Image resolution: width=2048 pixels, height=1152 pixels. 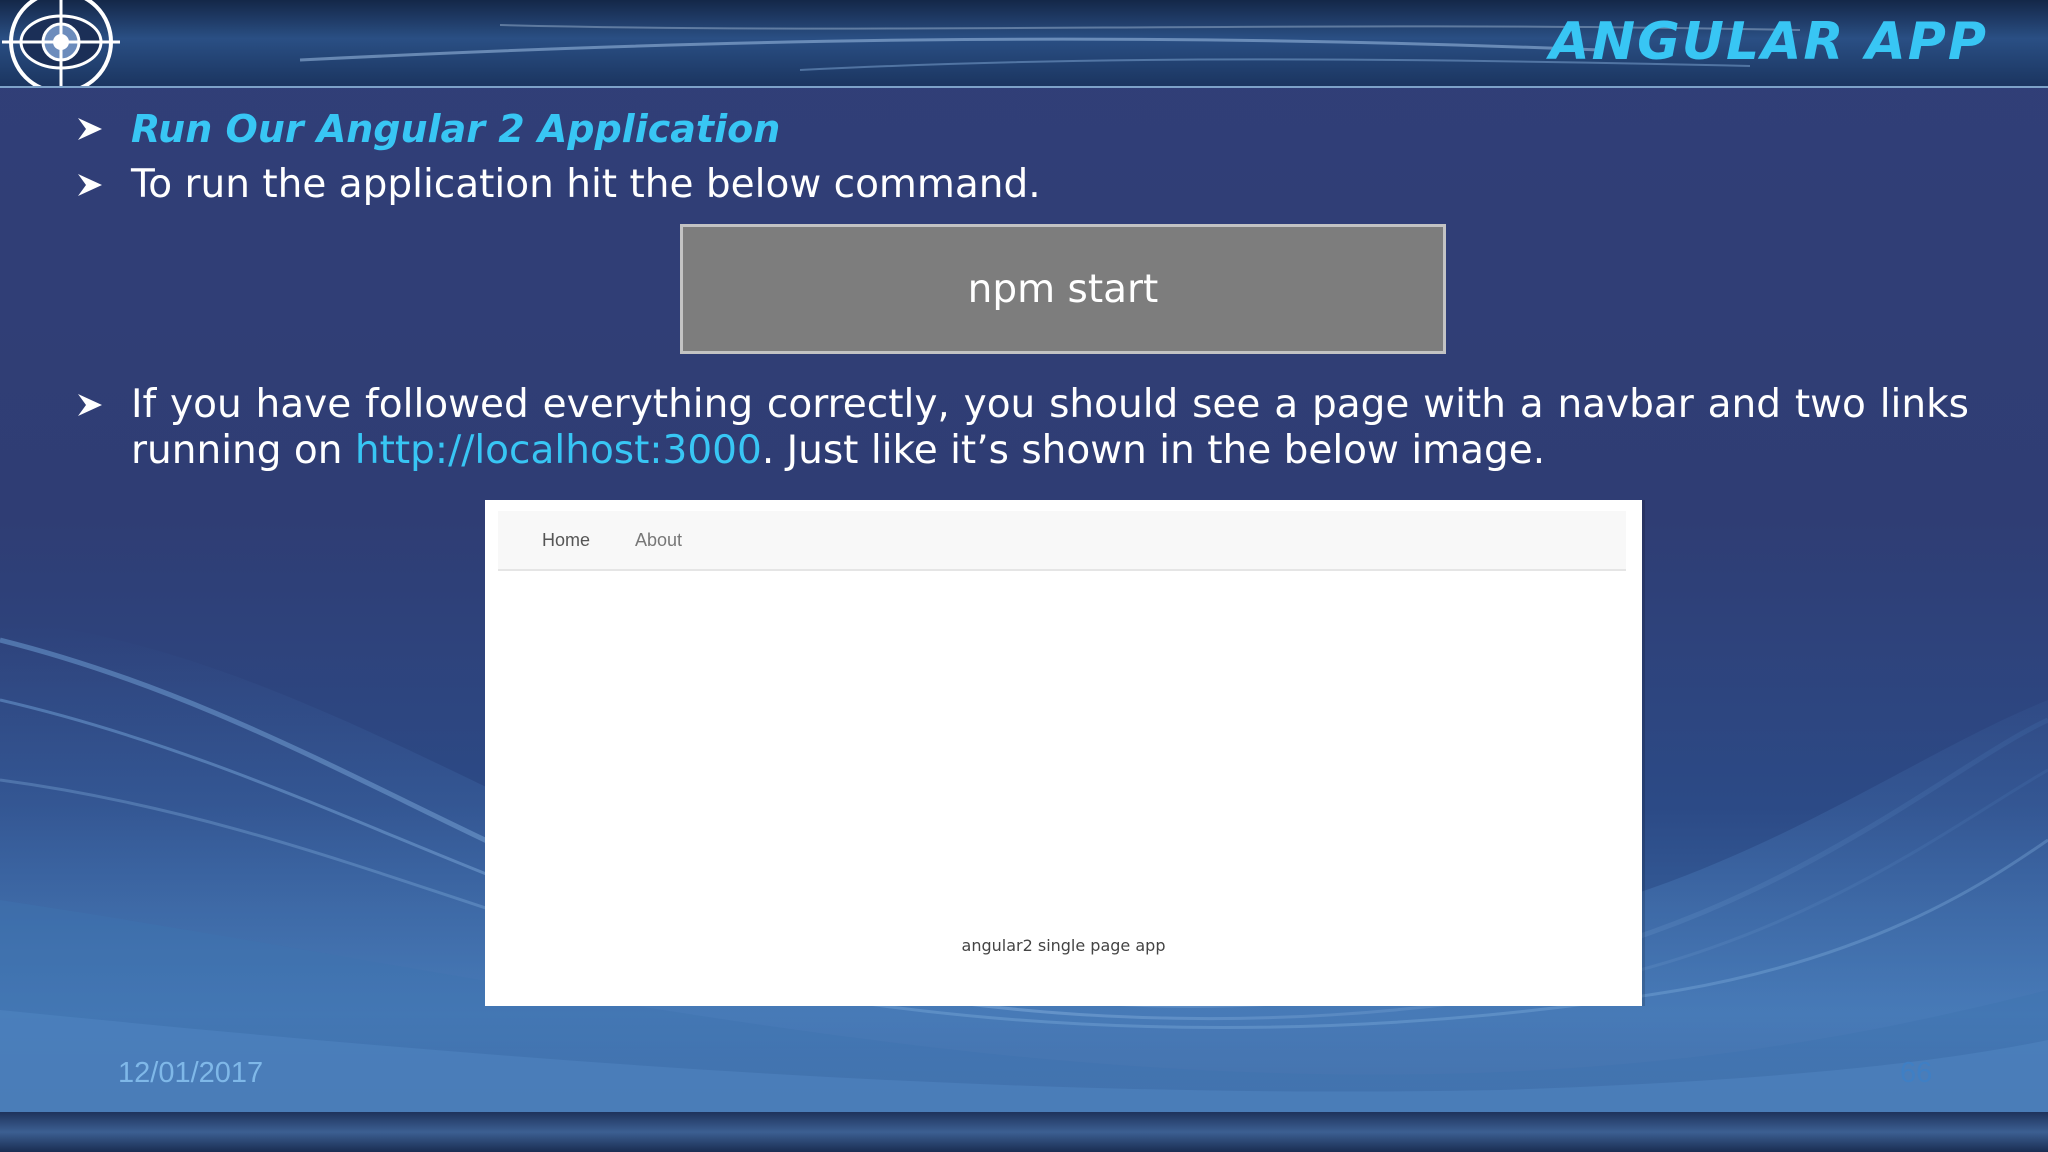 I want to click on slide-title: ANGULAR APP, so click(x=1768, y=42).